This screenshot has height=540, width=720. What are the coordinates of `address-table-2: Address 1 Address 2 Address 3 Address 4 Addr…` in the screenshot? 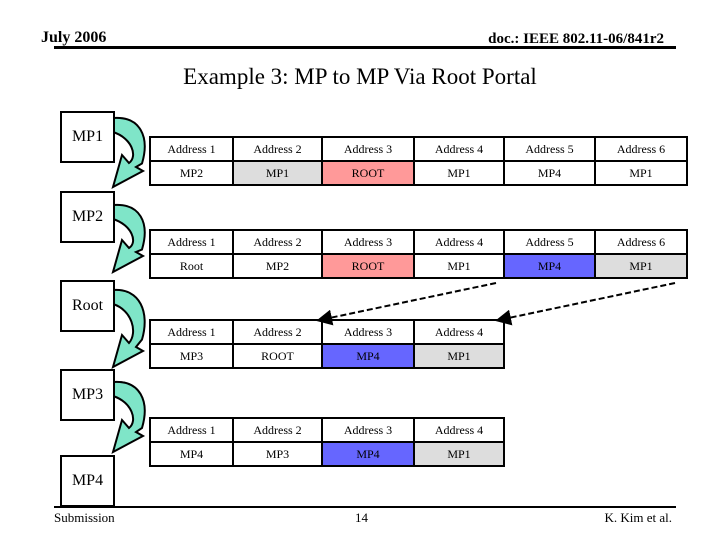 It's located at (418, 254).